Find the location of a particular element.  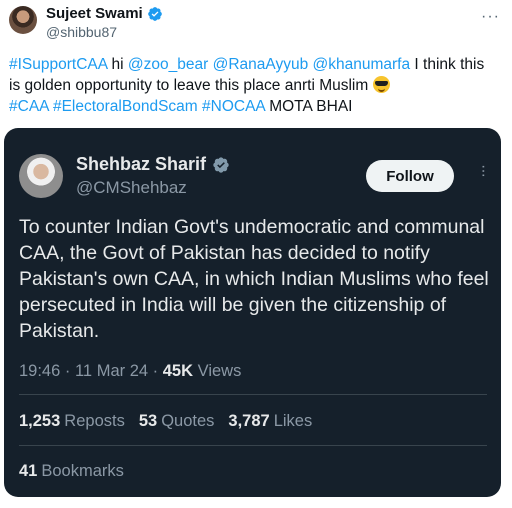

views-count: 45K is located at coordinates (178, 371).